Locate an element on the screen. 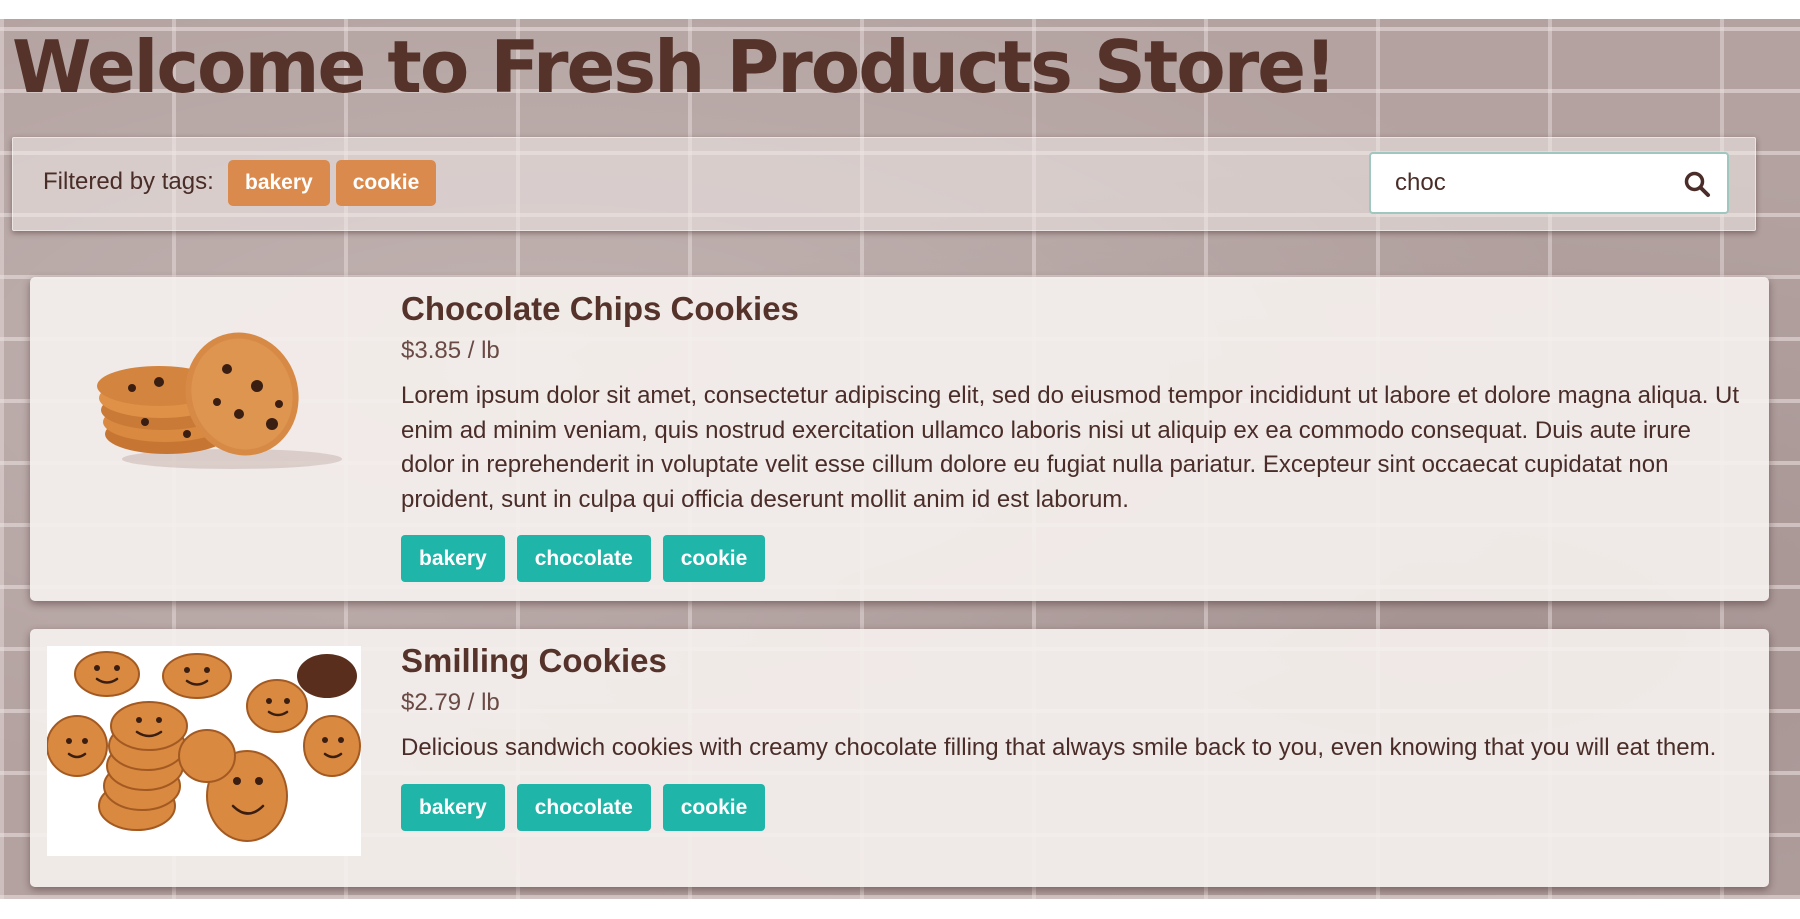 This screenshot has height=919, width=1800. product-image-smilling-cookies is located at coordinates (204, 751).